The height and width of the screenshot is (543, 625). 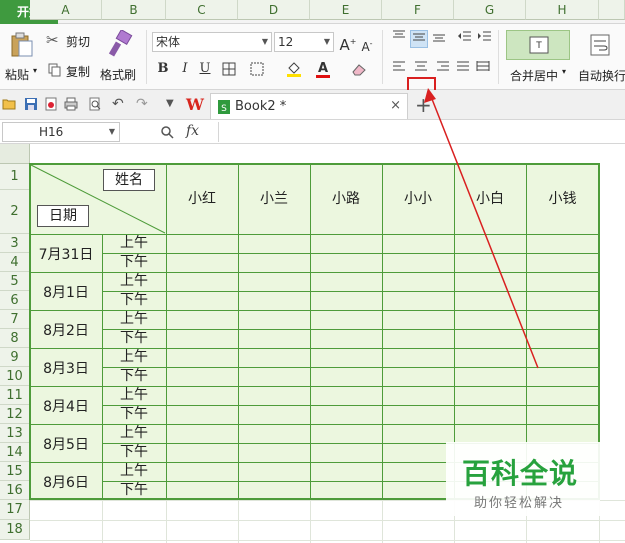 What do you see at coordinates (519, 503) in the screenshot?
I see `watermark-subtitle: 助你轻松解决` at bounding box center [519, 503].